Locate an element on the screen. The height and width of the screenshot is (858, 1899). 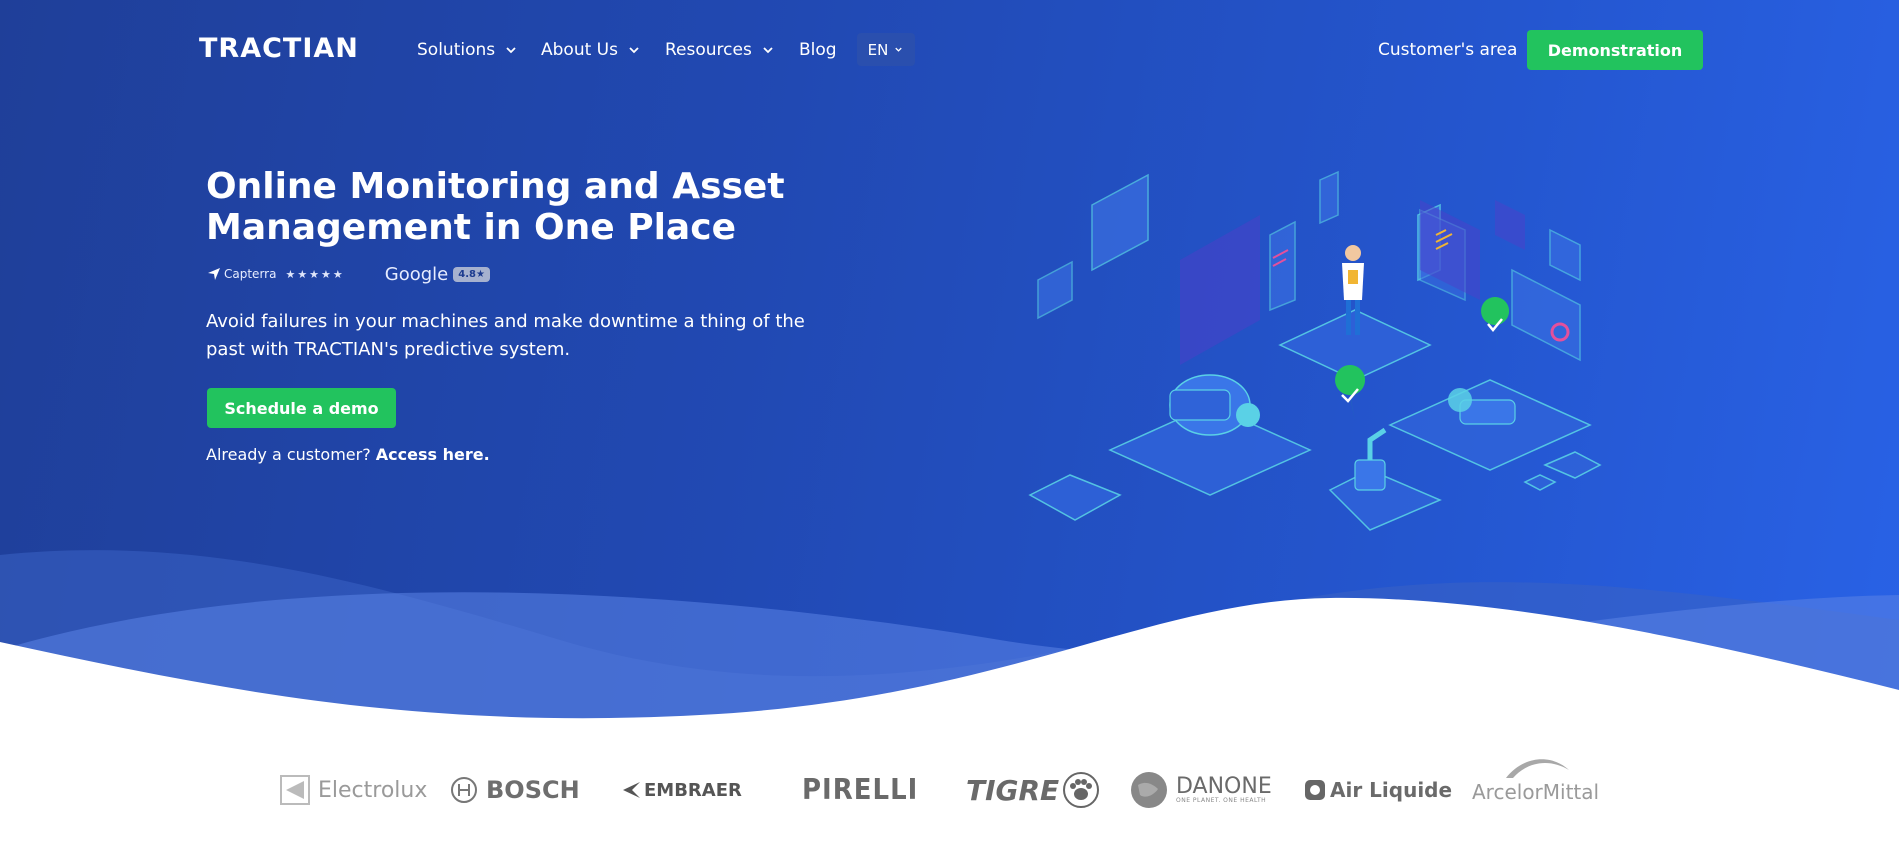
nav-about-us-label: About Us is located at coordinates (579, 50).